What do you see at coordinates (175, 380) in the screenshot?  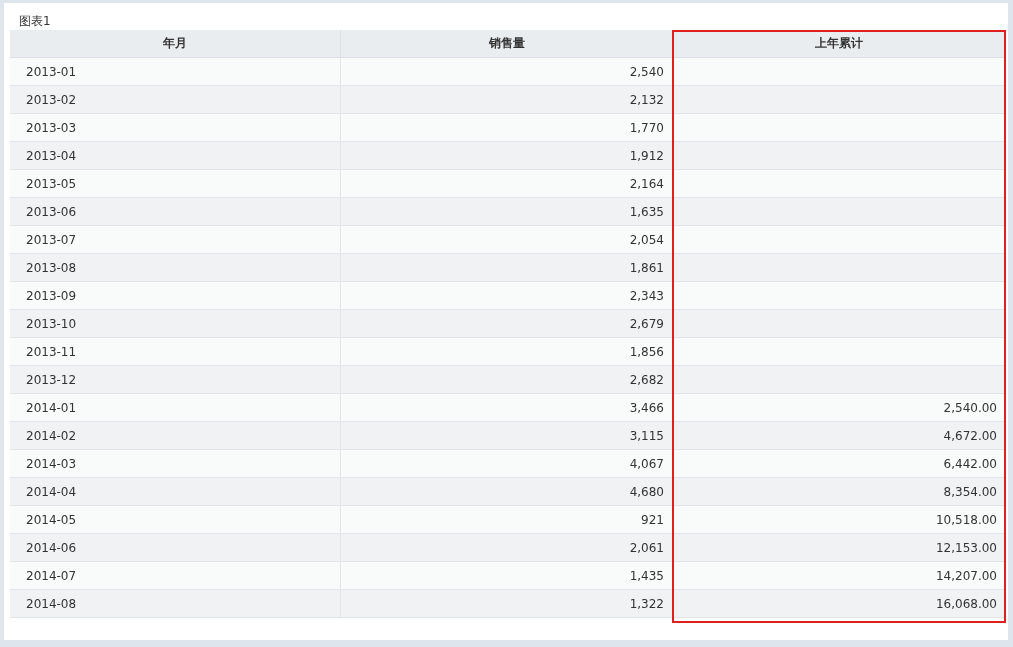 I see `table-cell: 2013-12` at bounding box center [175, 380].